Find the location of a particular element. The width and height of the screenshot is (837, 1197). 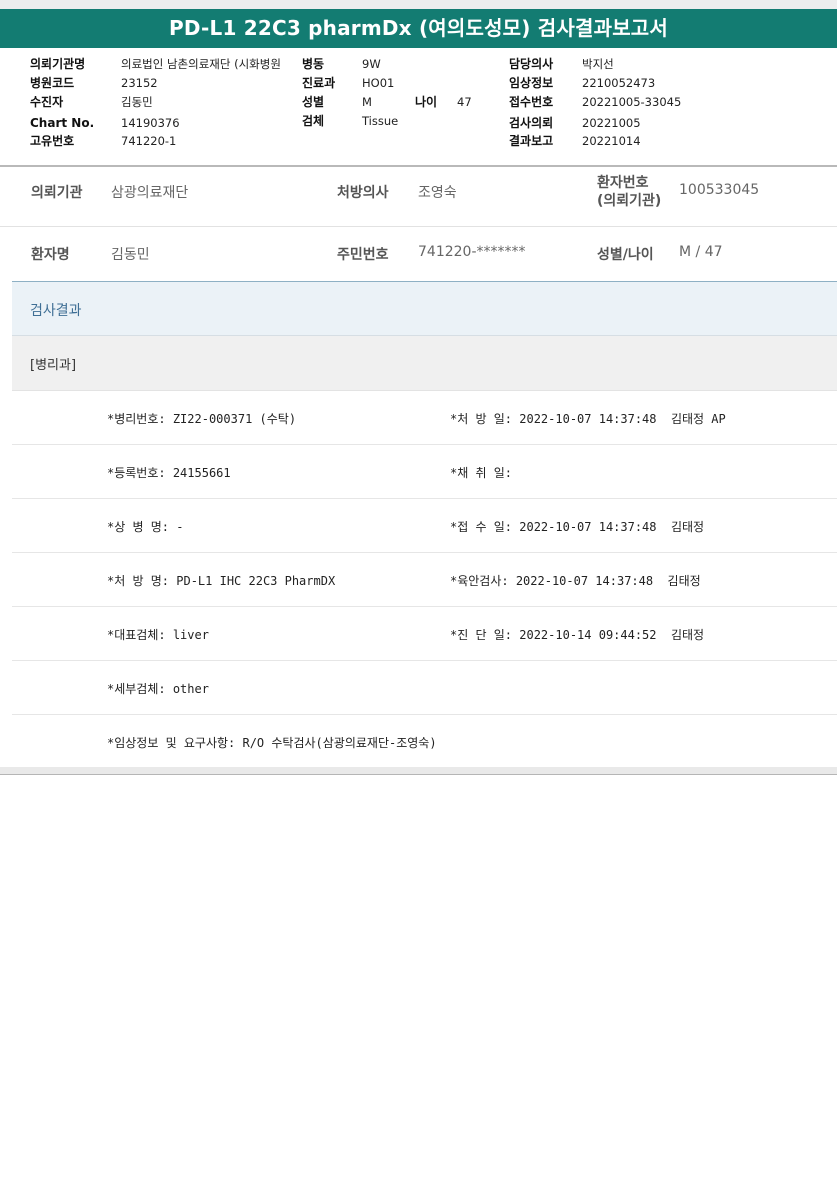

result-row: *등록번호: 24155661 *채 취 일: is located at coordinates (424, 472).